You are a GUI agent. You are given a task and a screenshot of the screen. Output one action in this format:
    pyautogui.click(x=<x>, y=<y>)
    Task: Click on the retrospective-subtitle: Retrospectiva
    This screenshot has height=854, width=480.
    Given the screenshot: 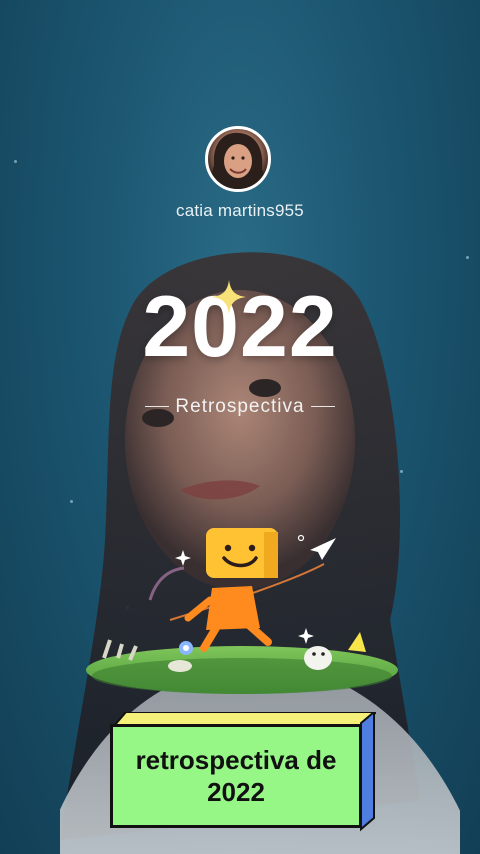 What is the action you would take?
    pyautogui.click(x=240, y=407)
    